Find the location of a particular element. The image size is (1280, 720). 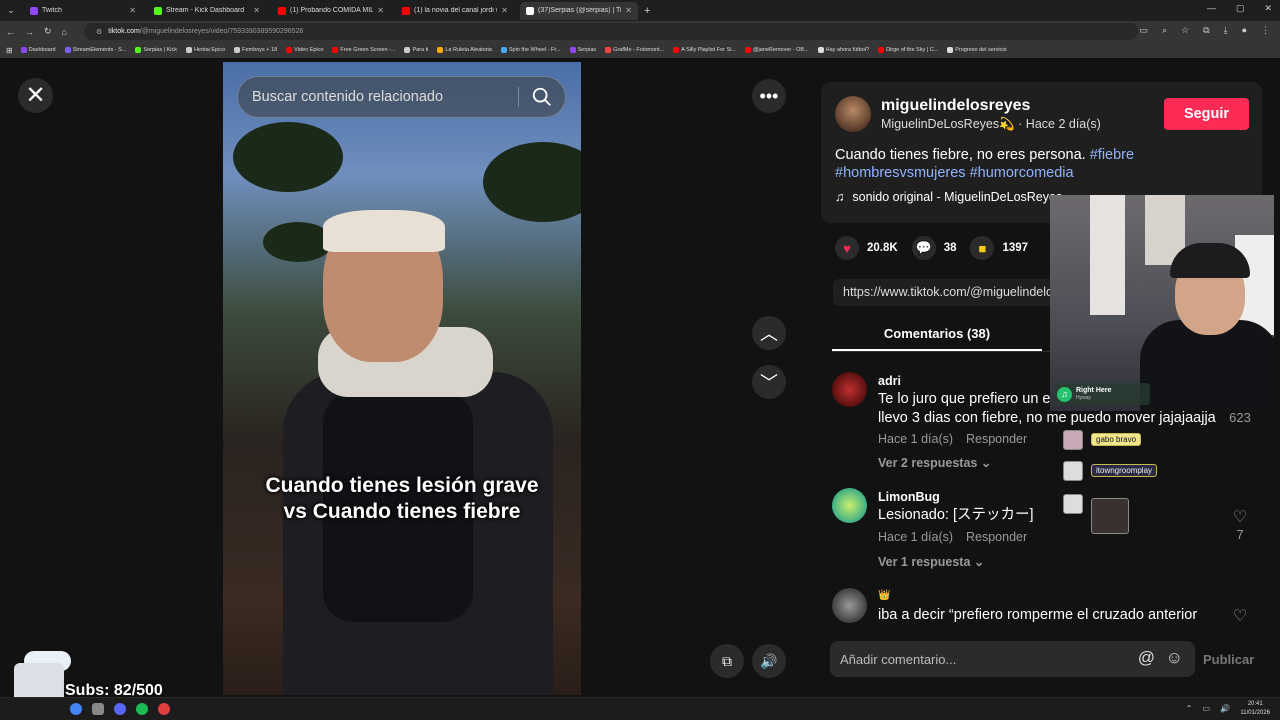

commenter-name: adri is located at coordinates (889, 381).